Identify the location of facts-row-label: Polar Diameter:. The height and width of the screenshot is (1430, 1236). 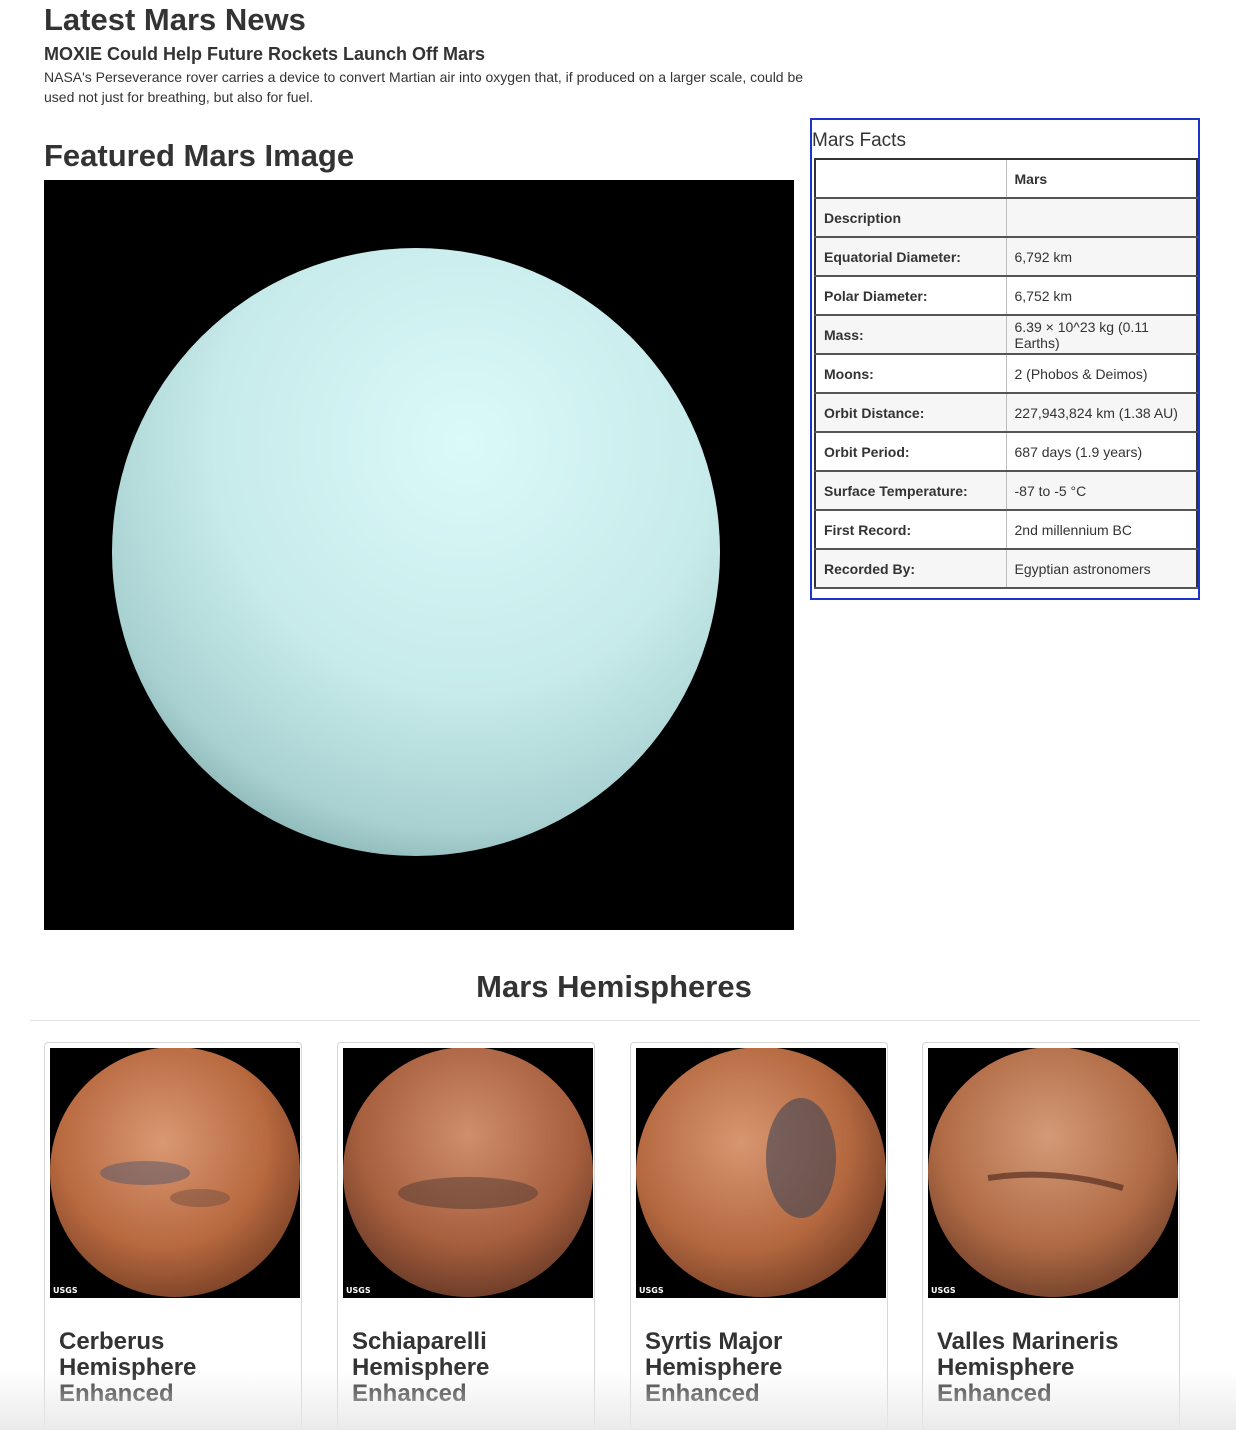
(910, 295).